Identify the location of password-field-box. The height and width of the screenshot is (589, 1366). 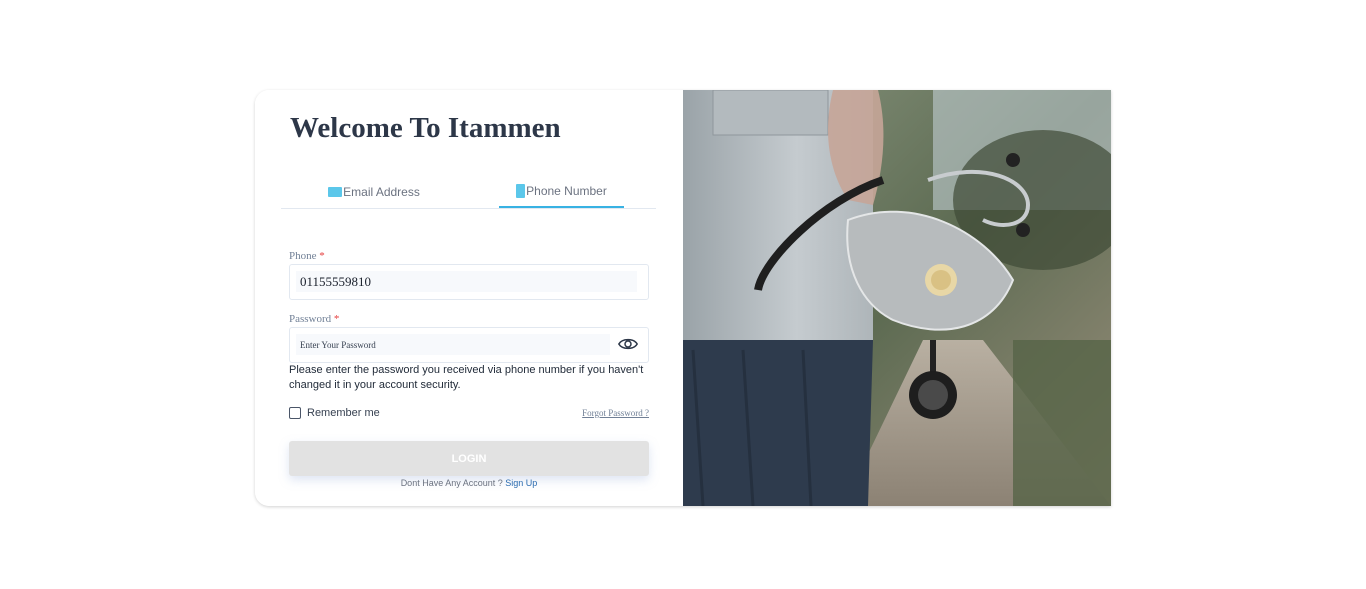
(469, 345).